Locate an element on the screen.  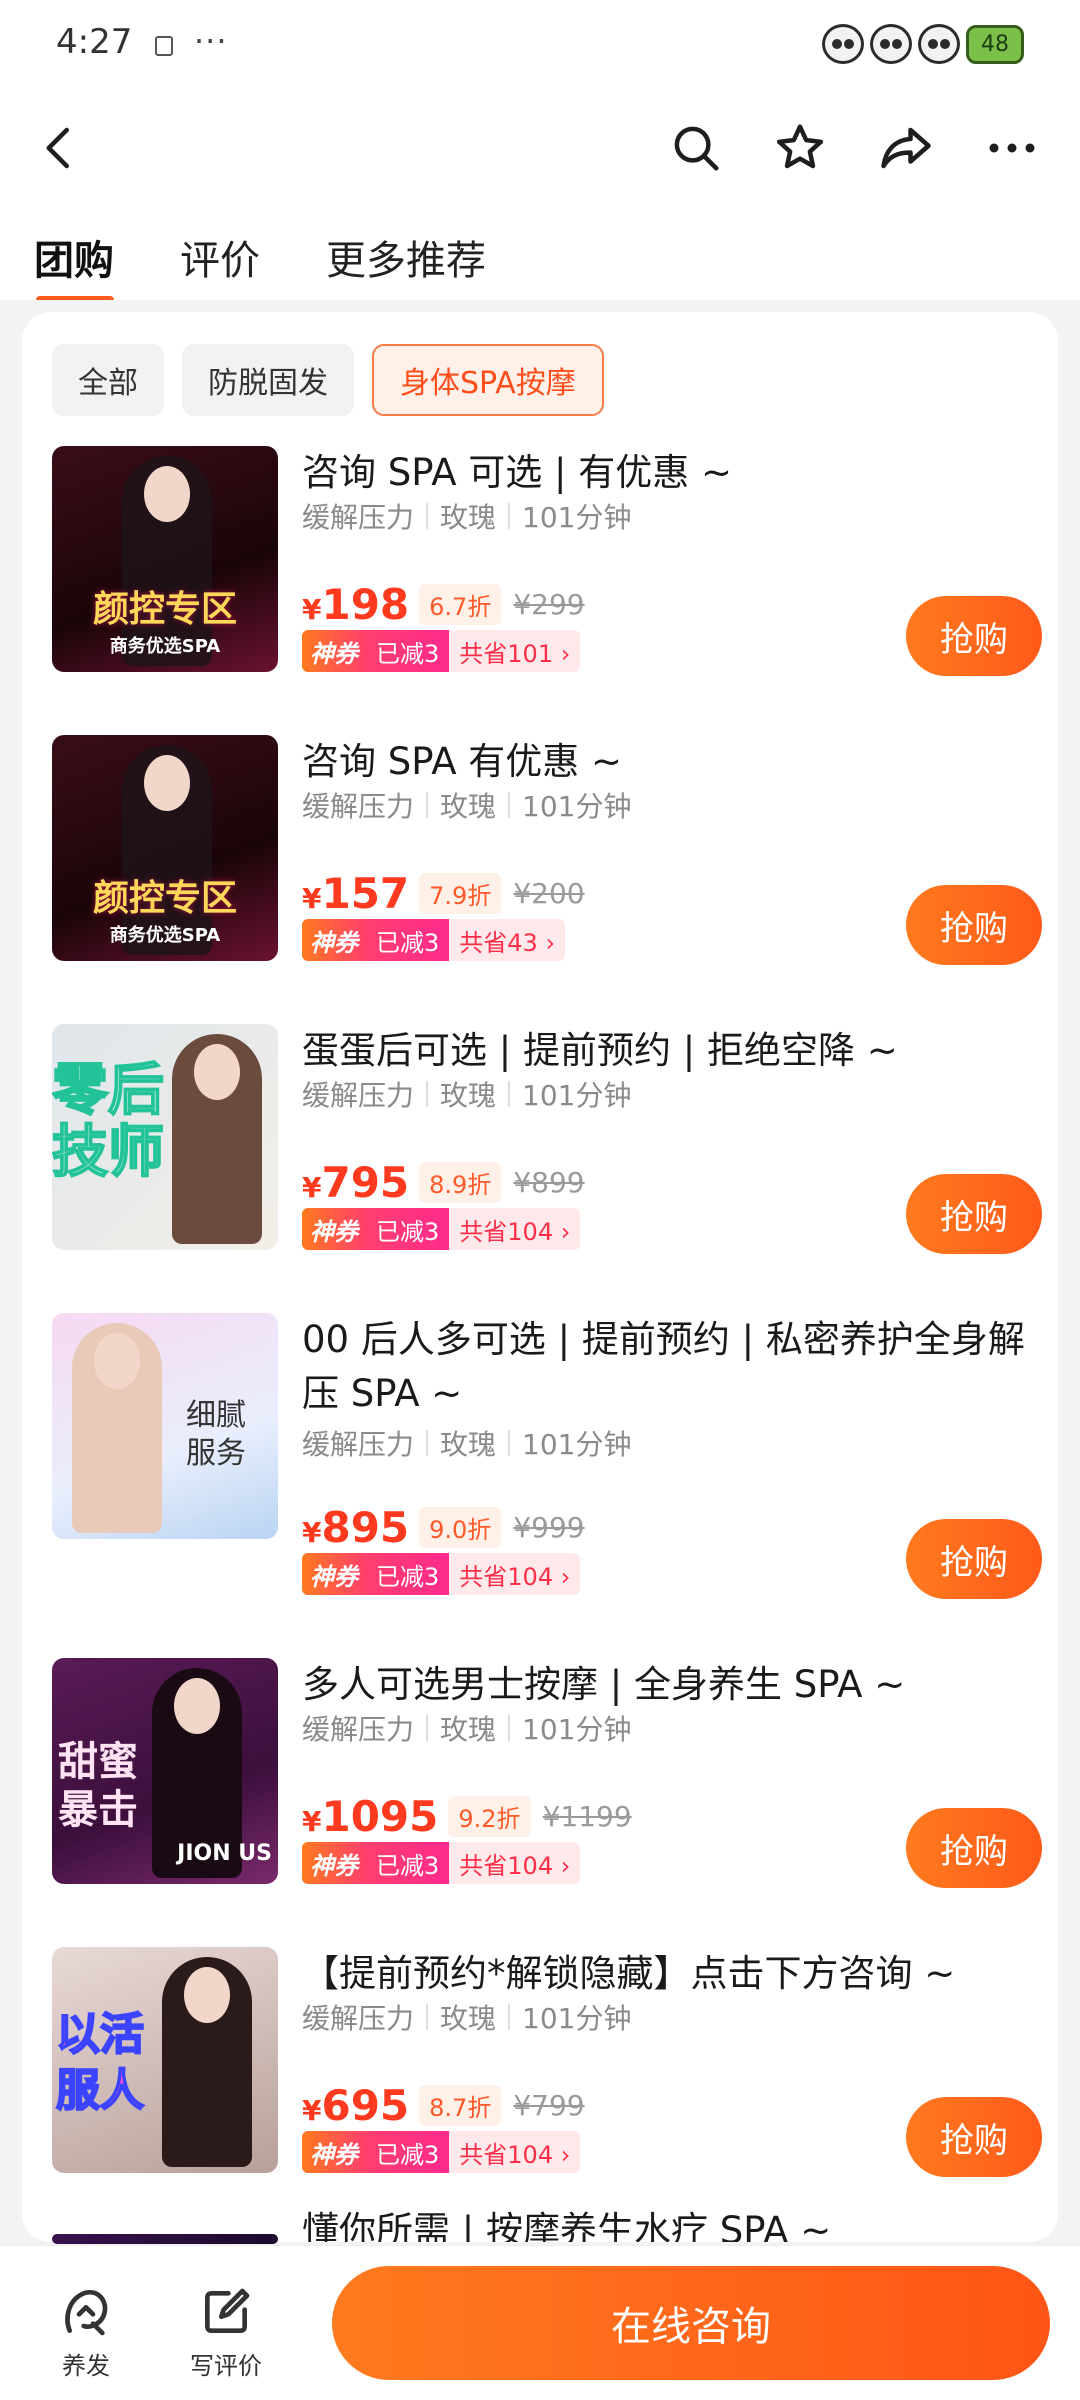
filter-body-spa: 身体SPA按摩 is located at coordinates (488, 380).